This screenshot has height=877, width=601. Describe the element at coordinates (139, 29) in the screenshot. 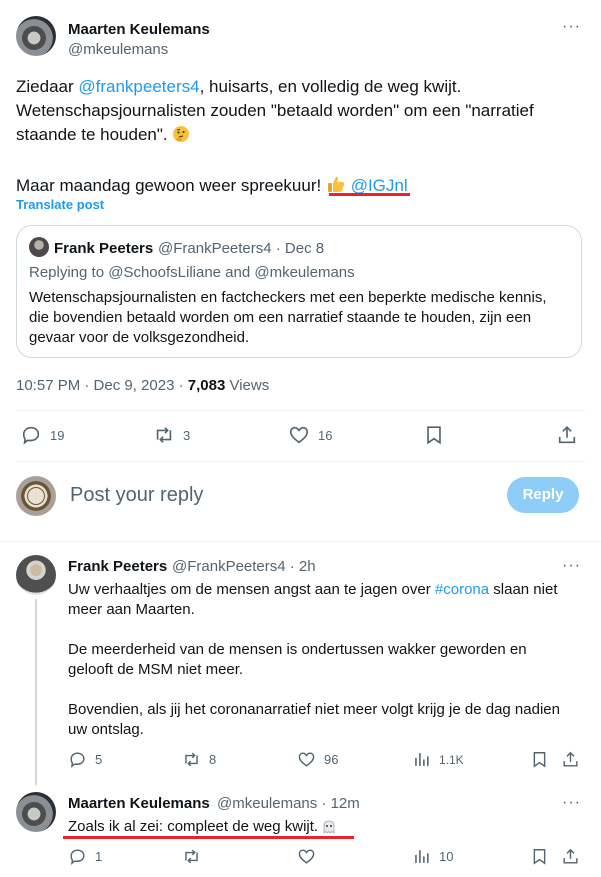

I see `author-name: Maarten Keulemans` at that location.